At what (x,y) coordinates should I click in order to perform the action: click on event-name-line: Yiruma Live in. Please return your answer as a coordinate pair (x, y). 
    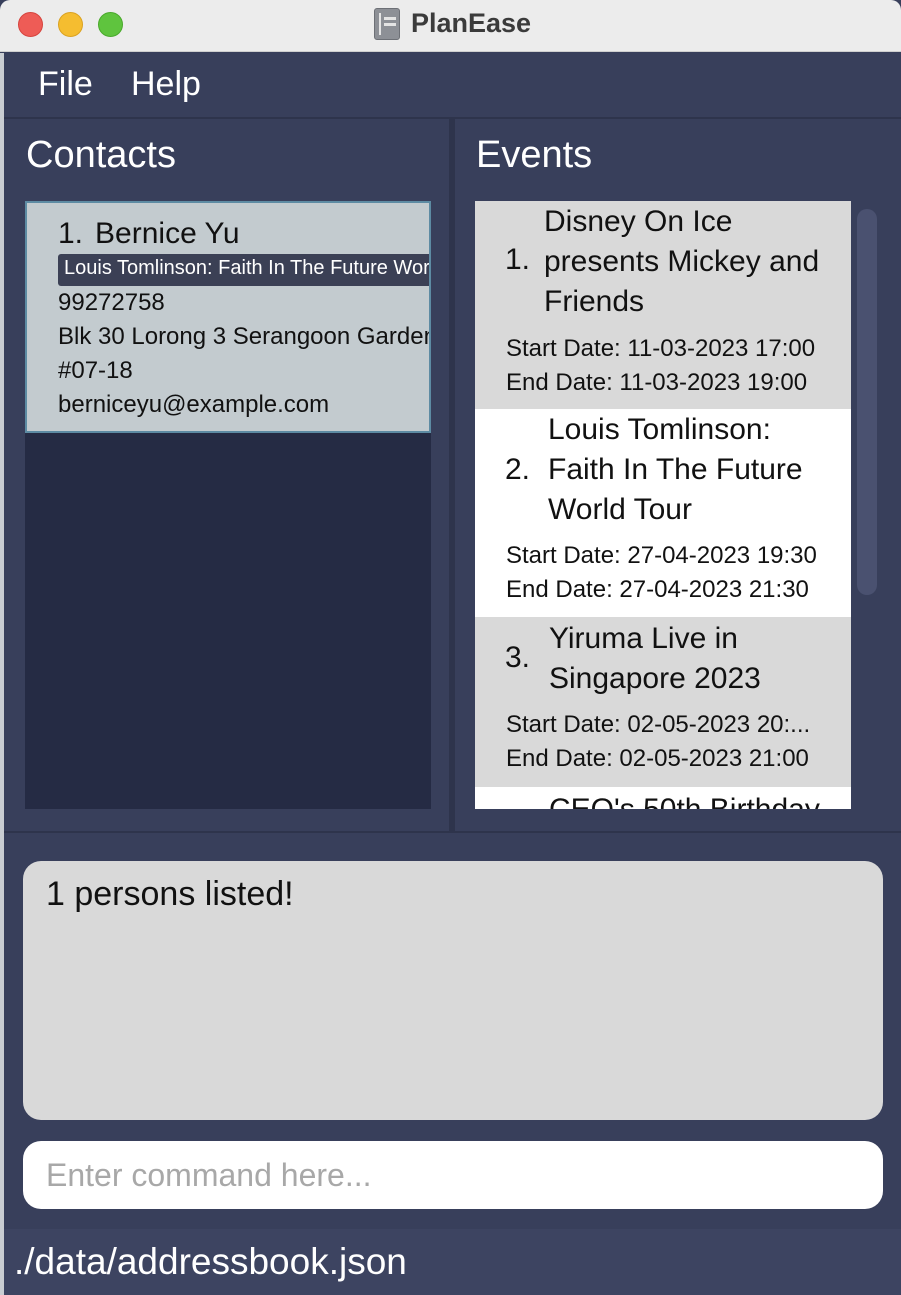
    Looking at the image, I should click on (643, 638).